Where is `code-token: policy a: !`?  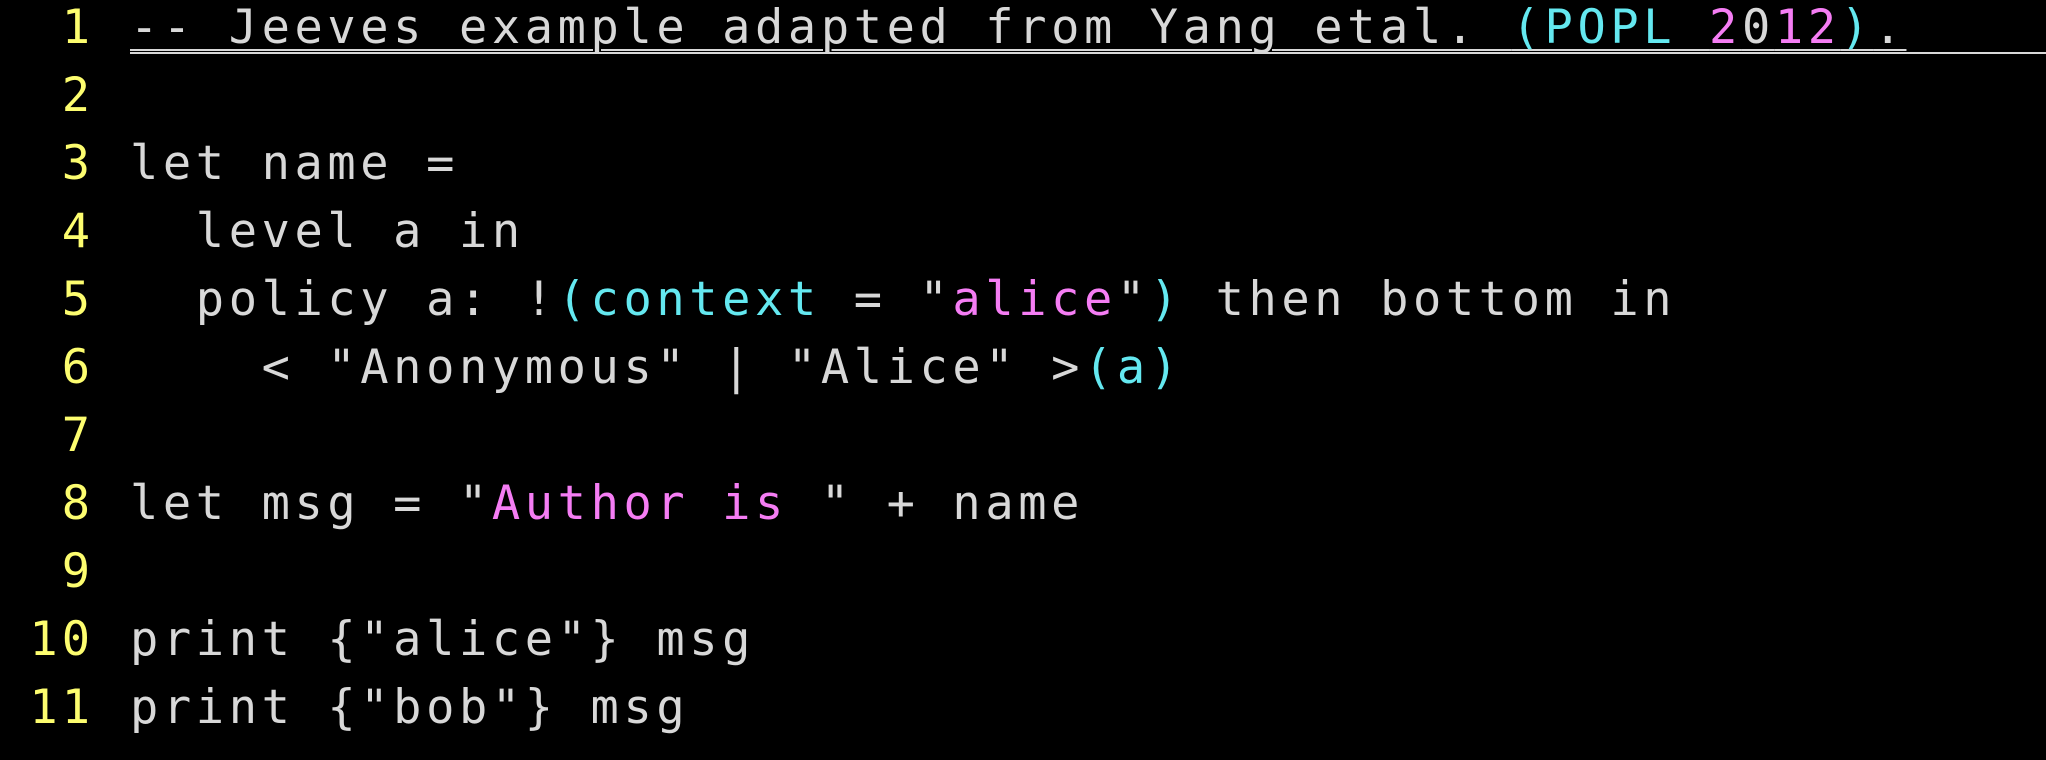
code-token: policy a: ! is located at coordinates (344, 299).